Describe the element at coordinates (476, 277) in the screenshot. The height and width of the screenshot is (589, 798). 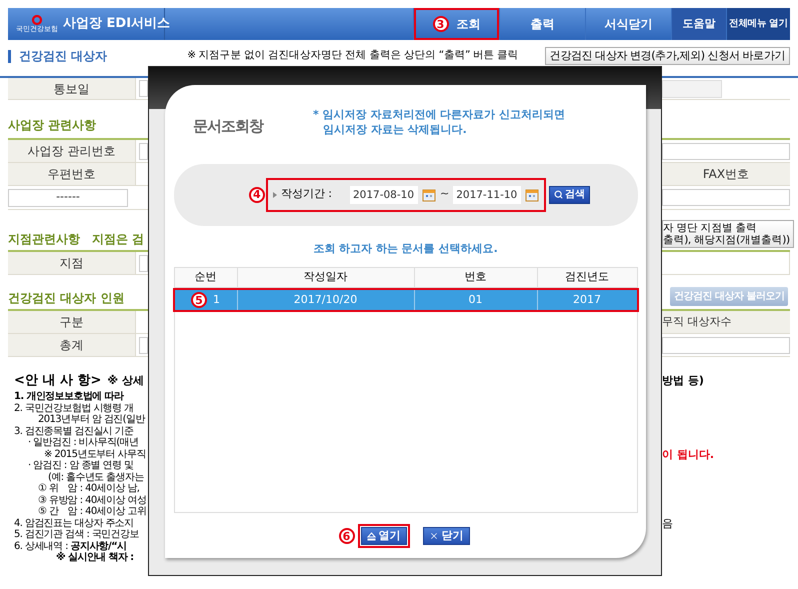
I see `column-header: 번호` at that location.